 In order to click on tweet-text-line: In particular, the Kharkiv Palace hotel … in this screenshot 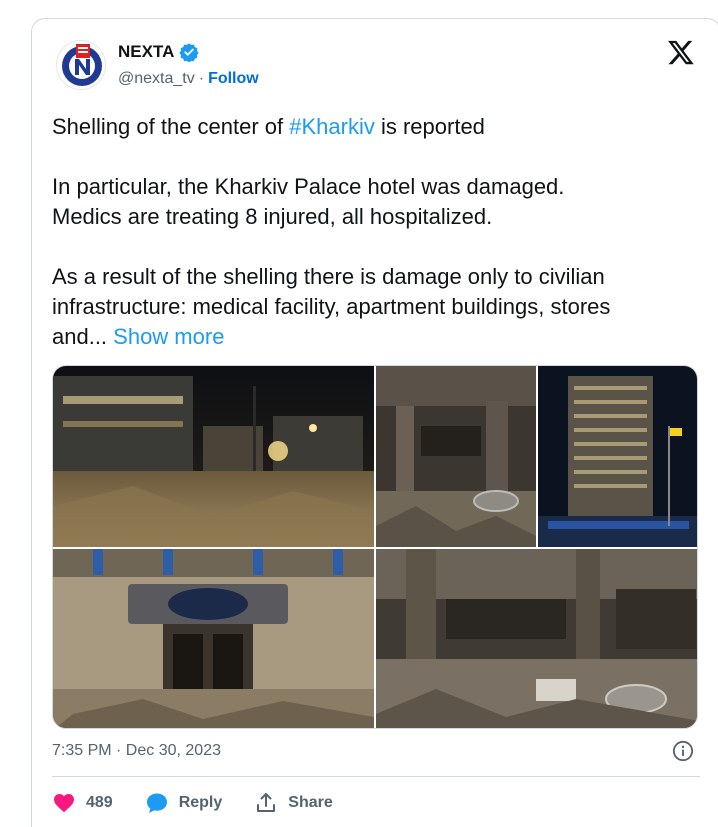, I will do `click(308, 186)`.